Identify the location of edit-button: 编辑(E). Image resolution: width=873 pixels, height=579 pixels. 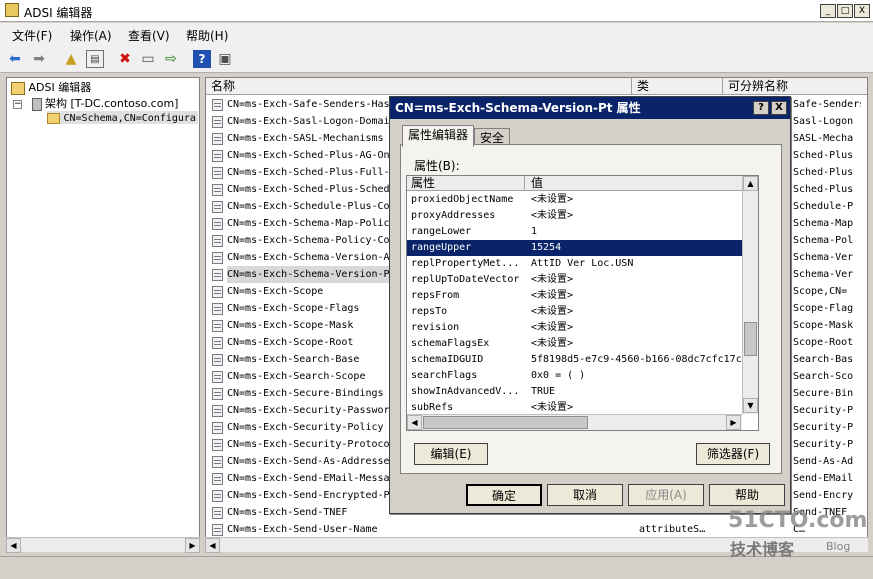
(451, 454).